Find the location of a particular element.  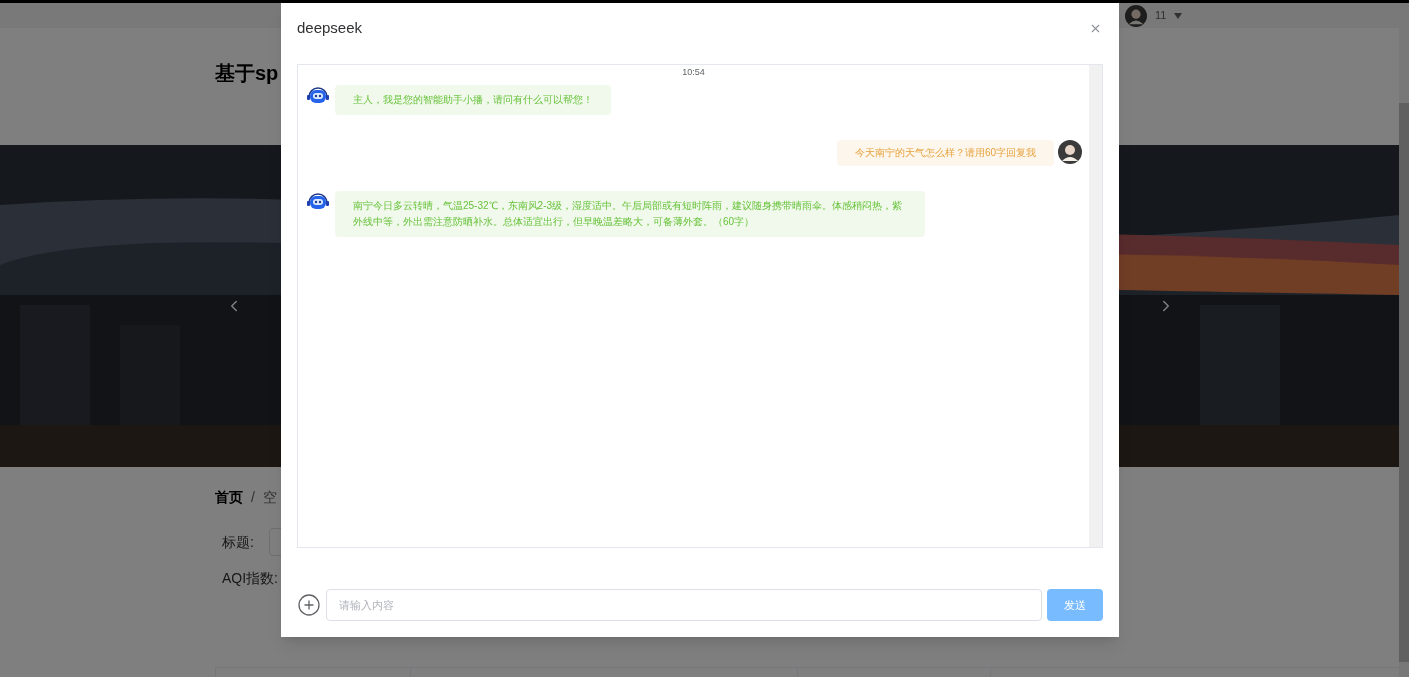

bot-message: 主人，我是您的智能助手小播，请问有什么可以帮您！ is located at coordinates (473, 100).